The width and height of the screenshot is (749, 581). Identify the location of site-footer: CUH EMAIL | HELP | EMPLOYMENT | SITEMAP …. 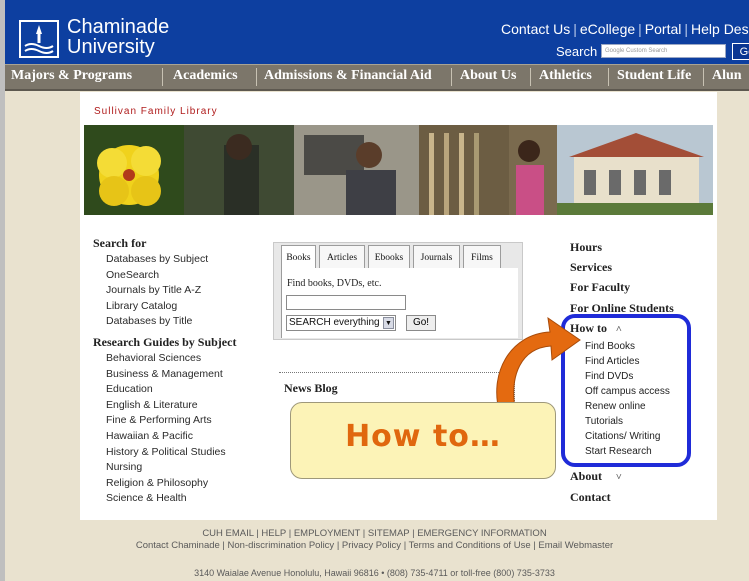
(374, 540).